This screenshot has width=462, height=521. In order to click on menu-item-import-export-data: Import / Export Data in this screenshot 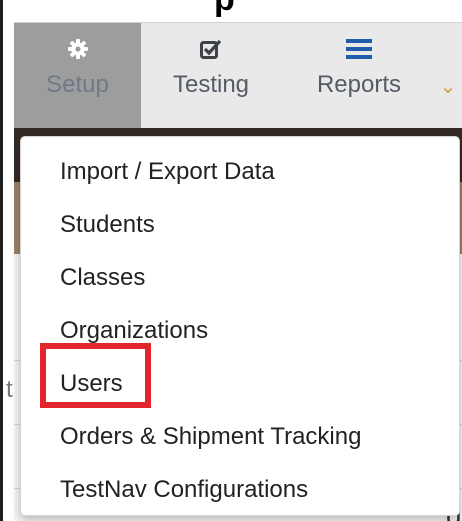, I will do `click(167, 172)`.